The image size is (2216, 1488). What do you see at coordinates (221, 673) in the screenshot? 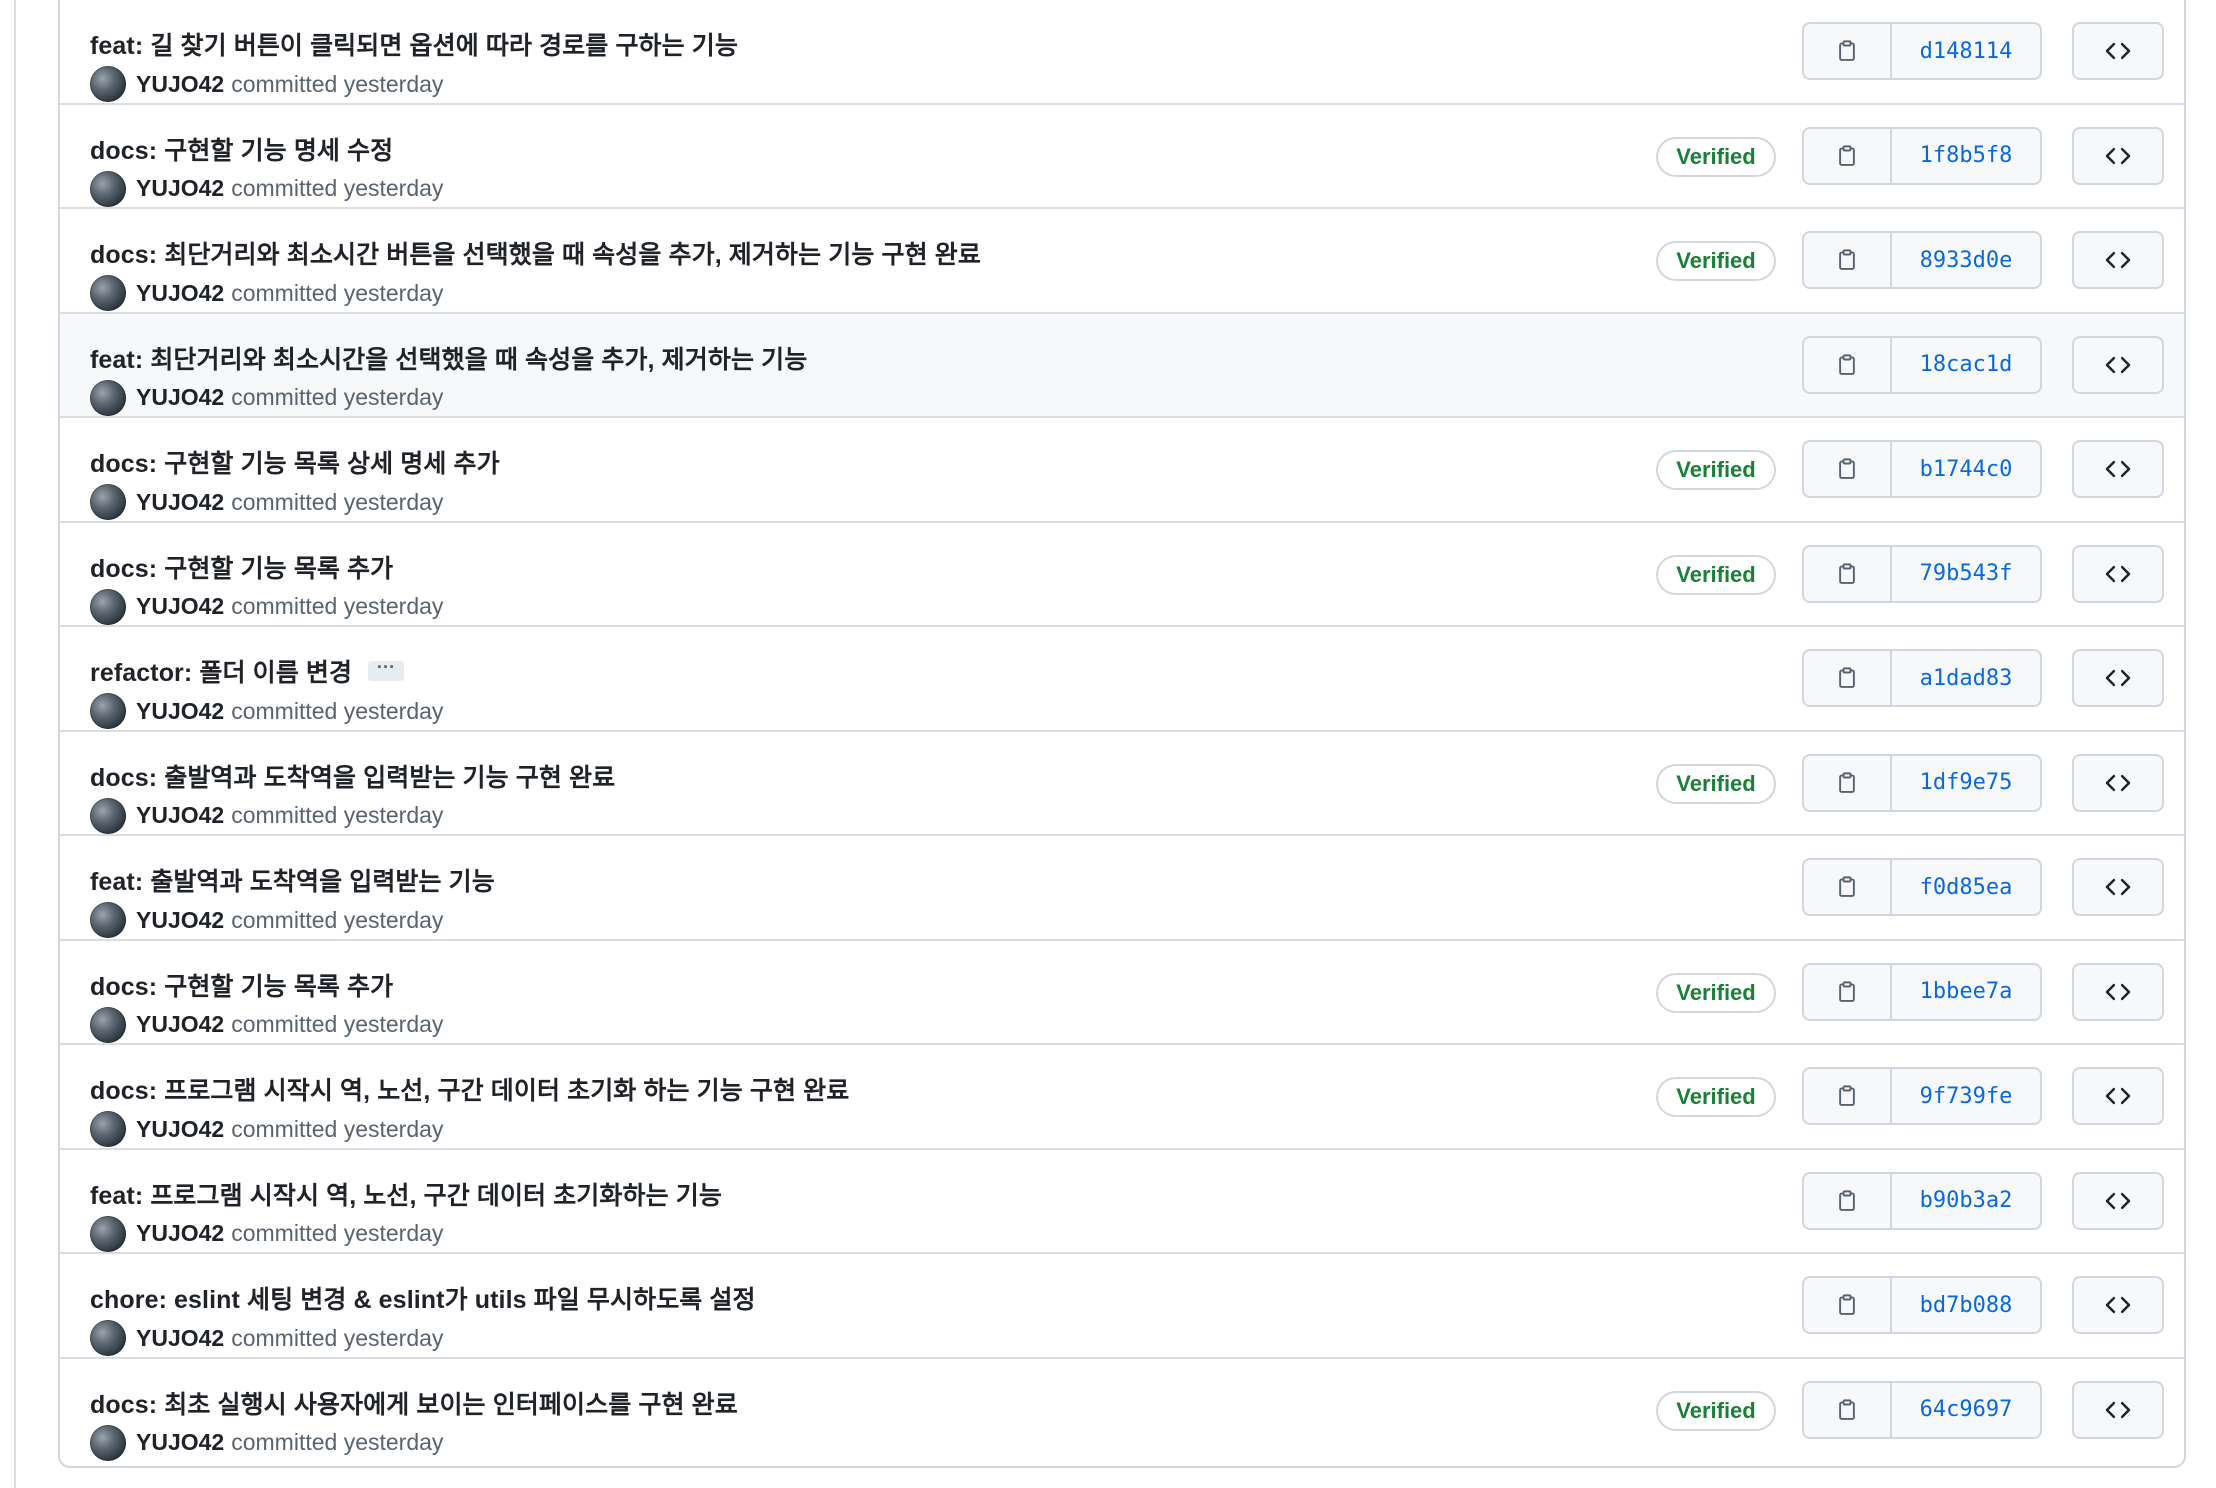
I see `commit-message-text: refactor: 폴더 이름 변경` at bounding box center [221, 673].